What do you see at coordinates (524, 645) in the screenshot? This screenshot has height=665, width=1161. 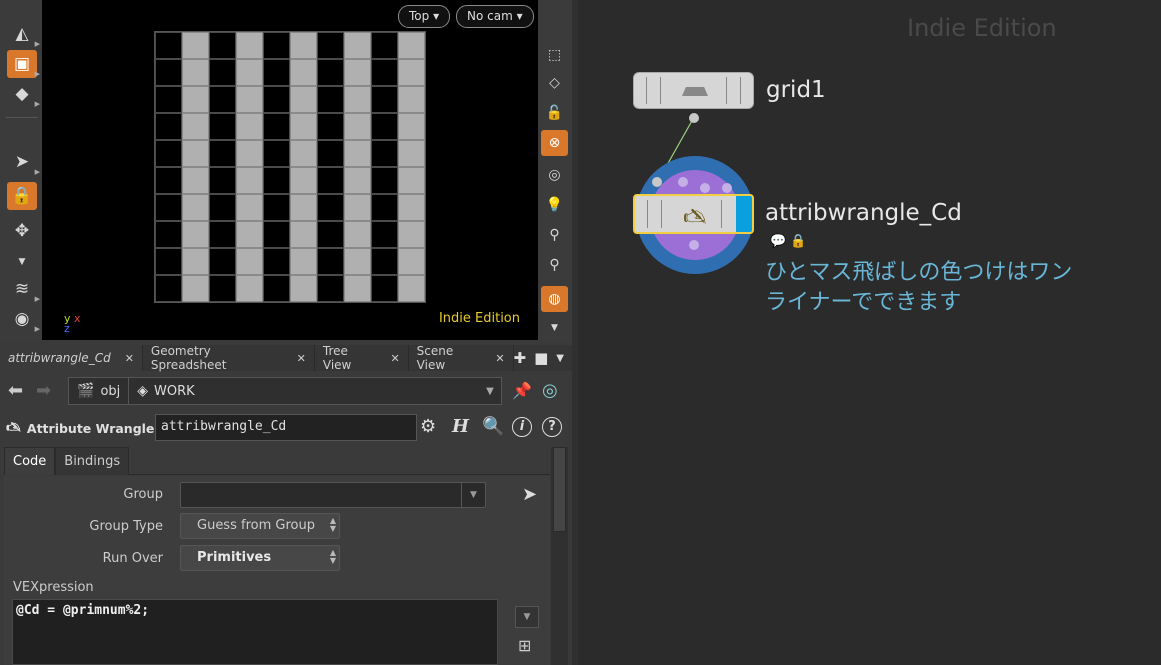 I see `create-spare-parameters-icon: ⊞` at bounding box center [524, 645].